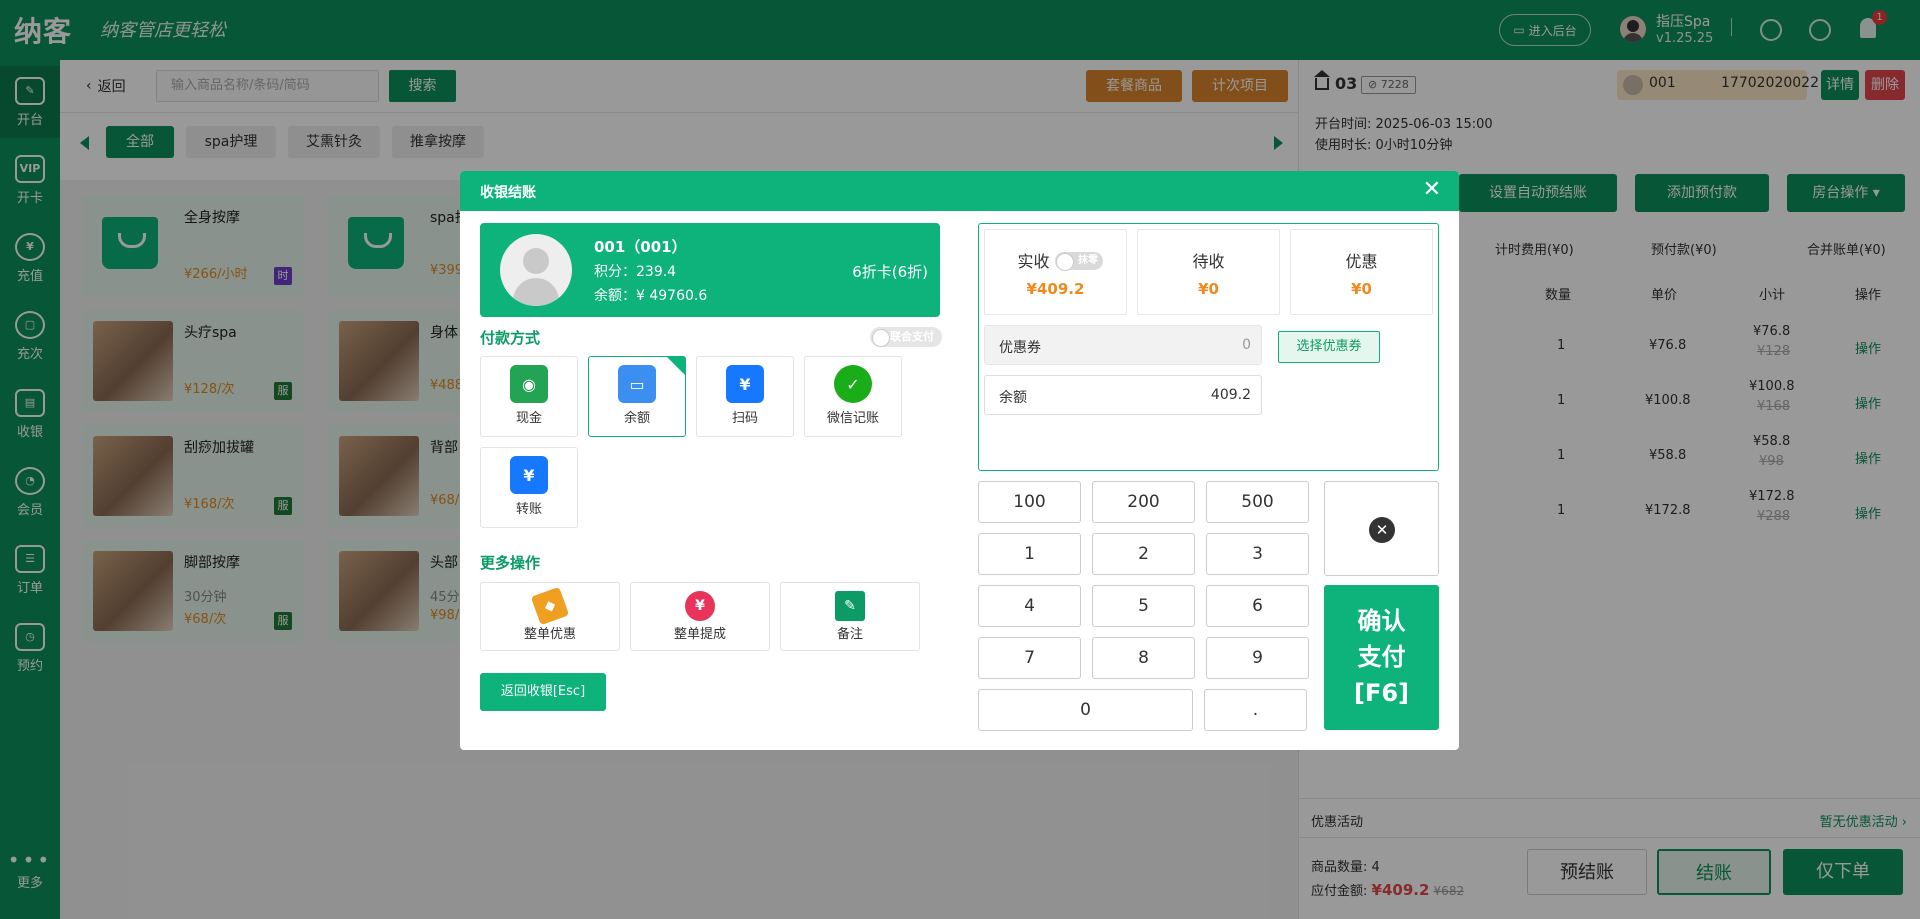 Image resolution: width=1920 pixels, height=919 pixels. I want to click on more-op-label: 整单提成, so click(699, 634).